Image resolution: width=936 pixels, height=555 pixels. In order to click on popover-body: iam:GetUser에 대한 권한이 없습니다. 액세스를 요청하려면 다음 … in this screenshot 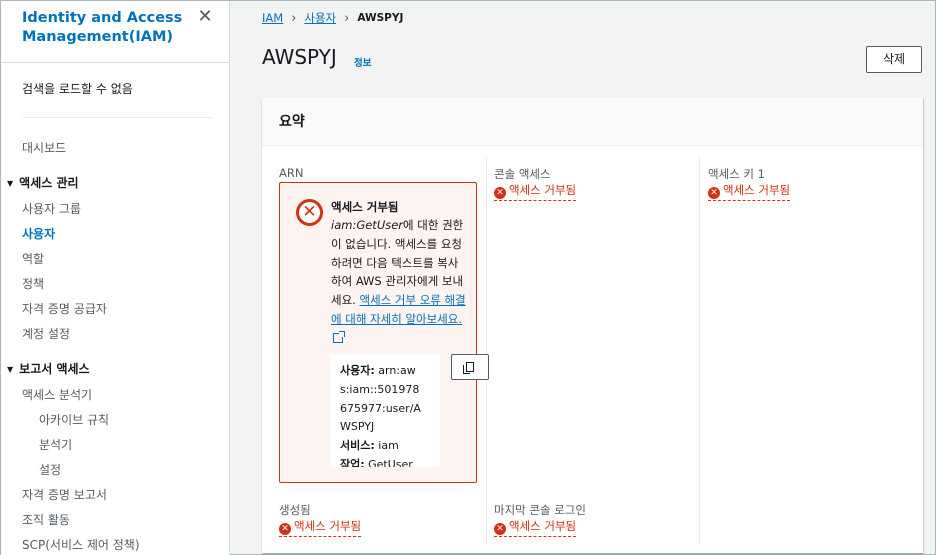, I will do `click(399, 282)`.